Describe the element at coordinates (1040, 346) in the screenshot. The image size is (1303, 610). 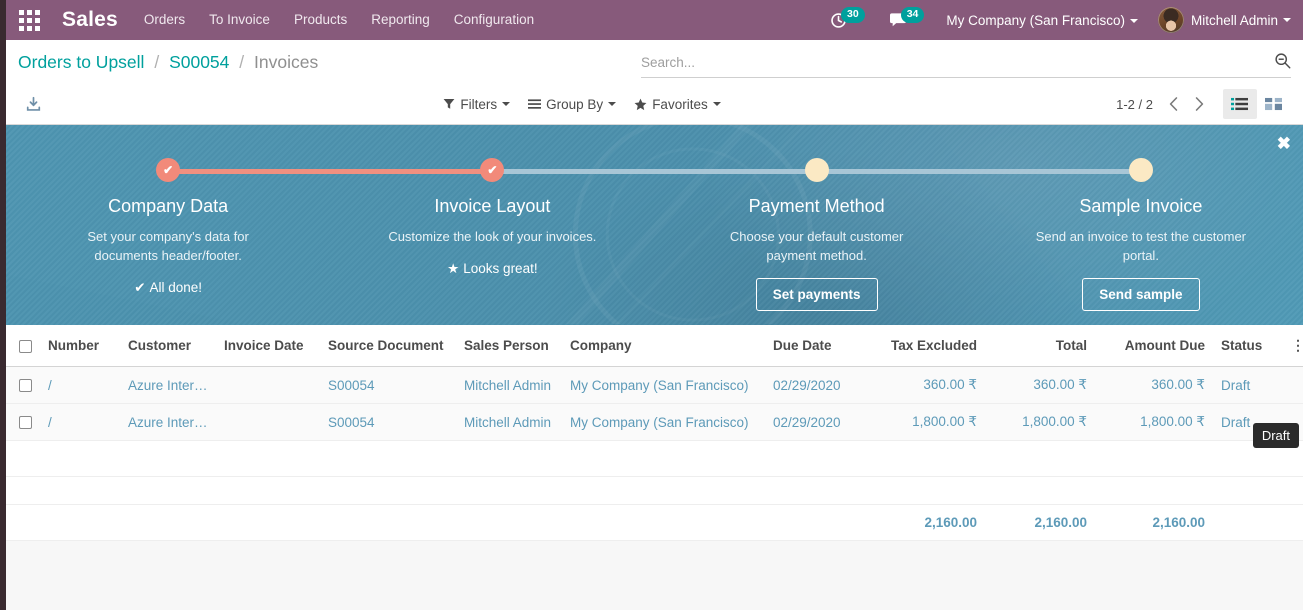
I see `column-header-total: Total` at that location.